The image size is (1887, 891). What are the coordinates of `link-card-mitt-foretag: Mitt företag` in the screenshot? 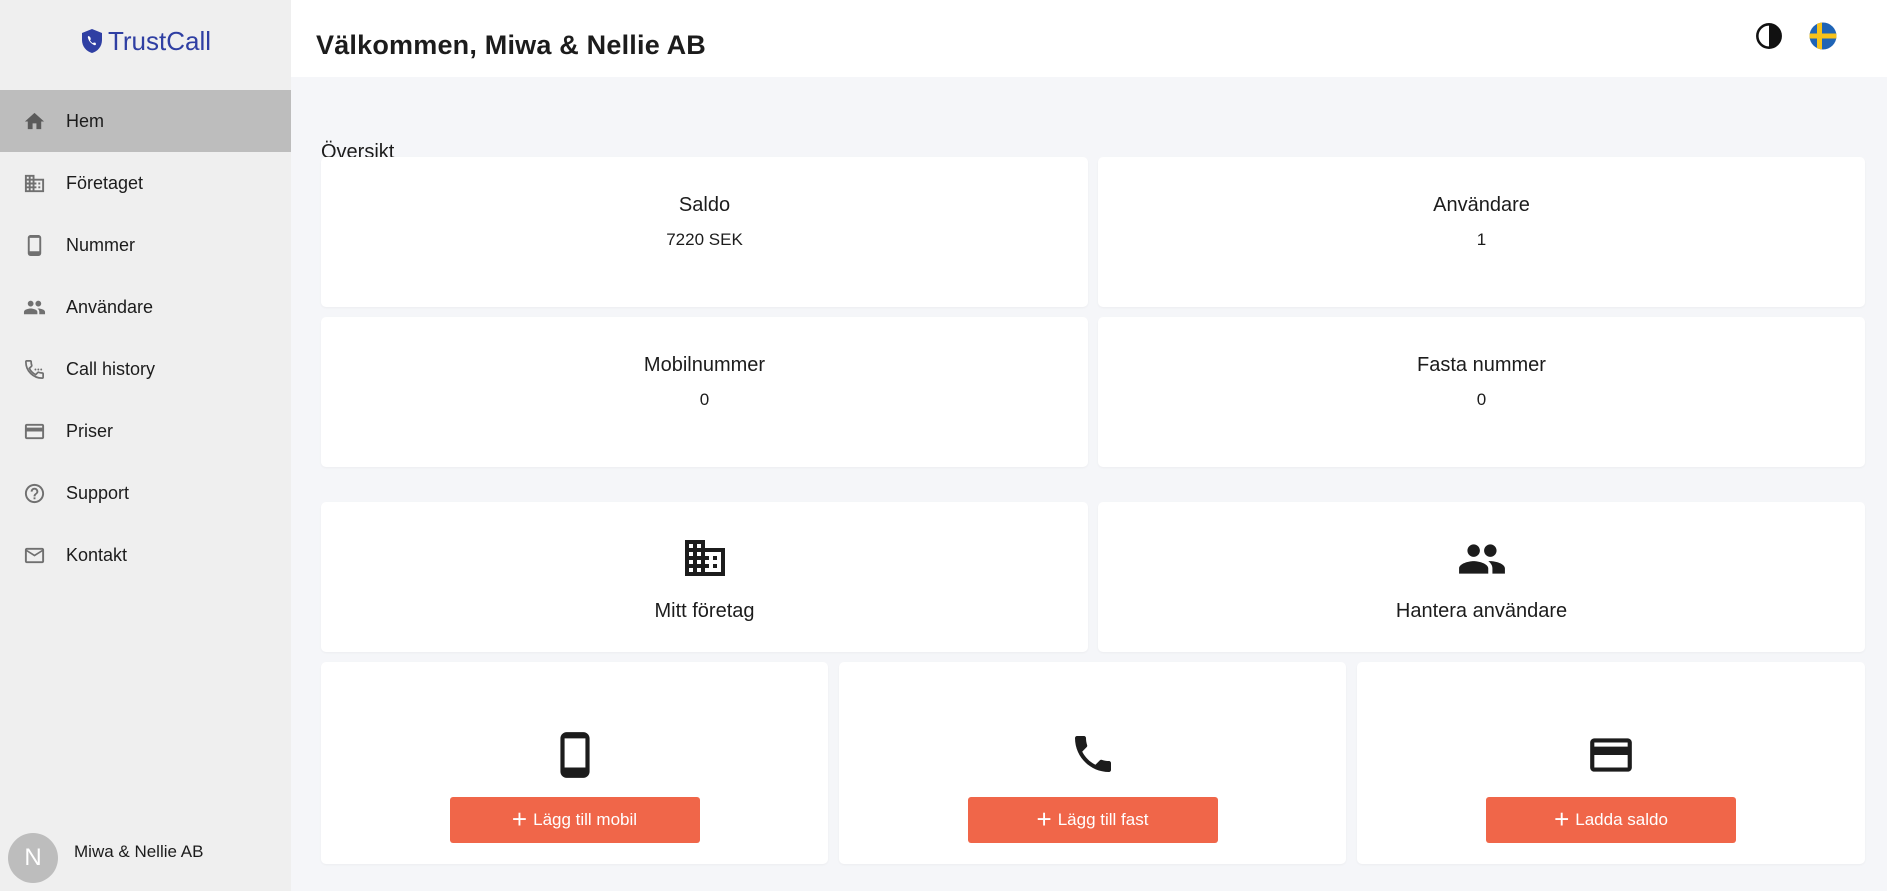 It's located at (704, 577).